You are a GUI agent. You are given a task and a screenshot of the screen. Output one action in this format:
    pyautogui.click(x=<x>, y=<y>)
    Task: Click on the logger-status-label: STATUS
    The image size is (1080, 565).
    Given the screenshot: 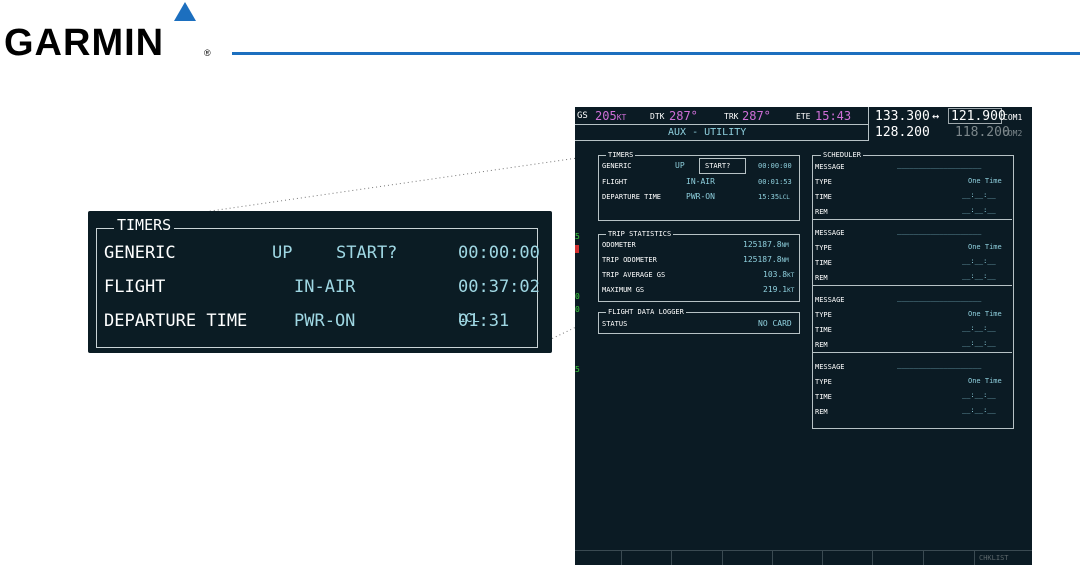 What is the action you would take?
    pyautogui.click(x=615, y=324)
    